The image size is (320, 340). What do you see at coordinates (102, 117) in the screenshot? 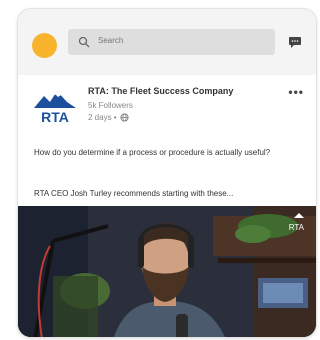
I see `post-time: 2 days •` at bounding box center [102, 117].